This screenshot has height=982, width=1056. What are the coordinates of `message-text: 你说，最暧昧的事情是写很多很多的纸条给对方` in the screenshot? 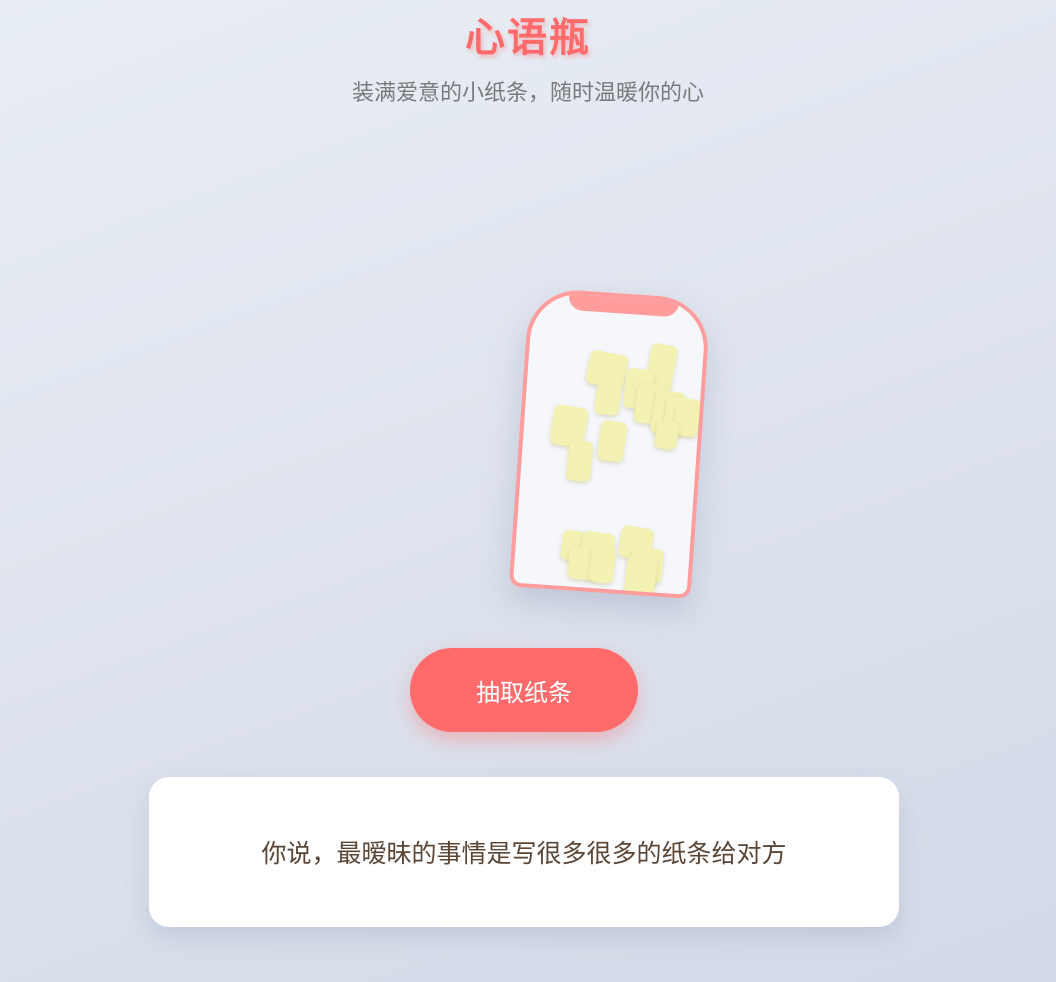 It's located at (524, 853).